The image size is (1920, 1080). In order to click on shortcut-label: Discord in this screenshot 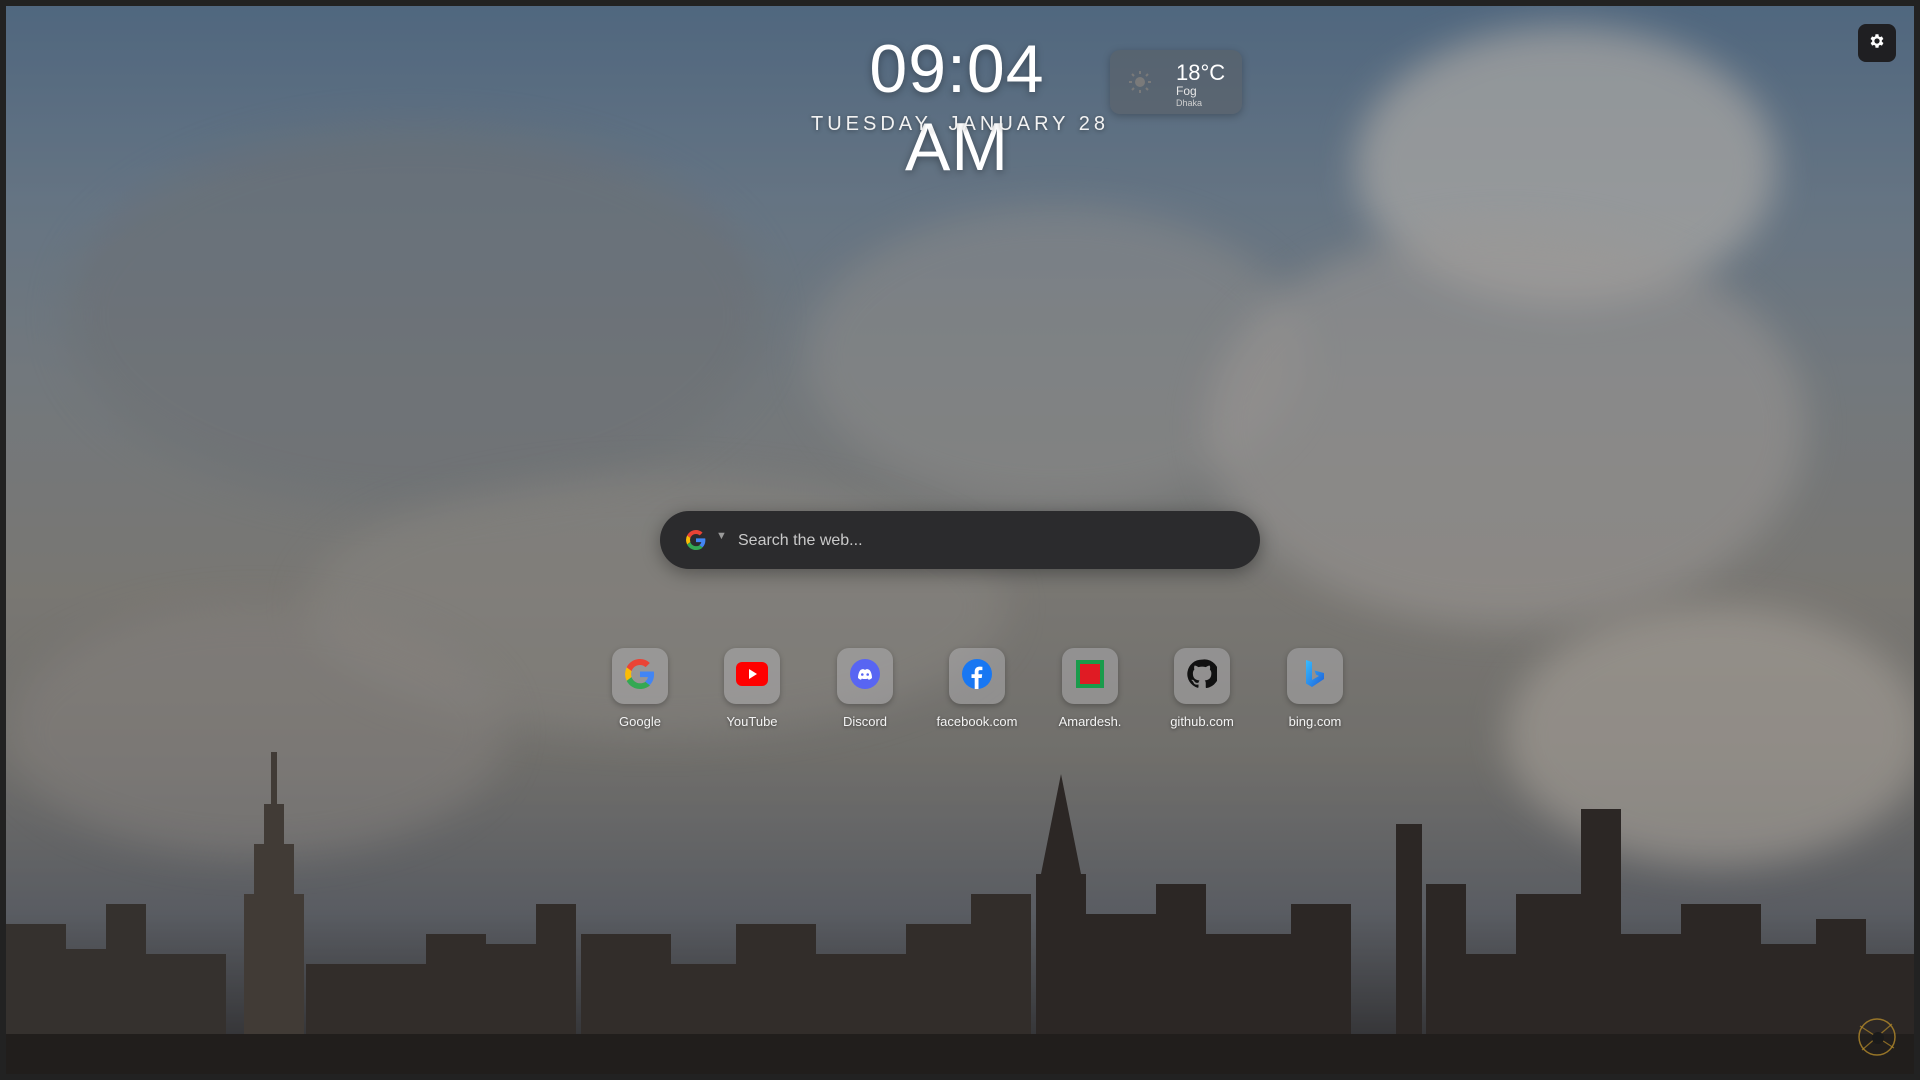, I will do `click(865, 721)`.